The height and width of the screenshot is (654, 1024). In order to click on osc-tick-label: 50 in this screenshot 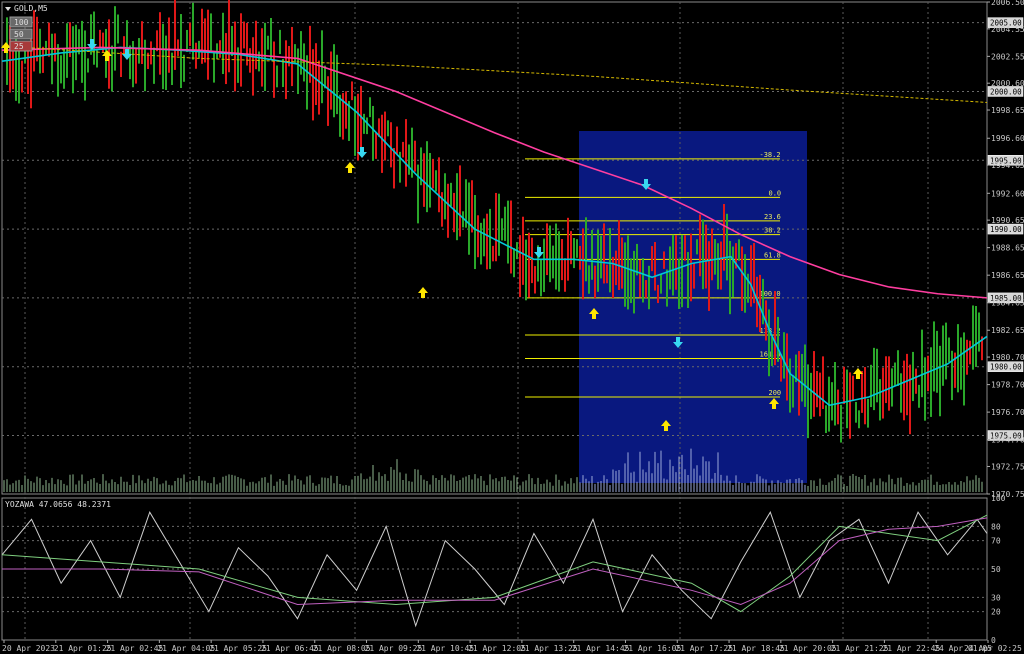, I will do `click(996, 569)`.